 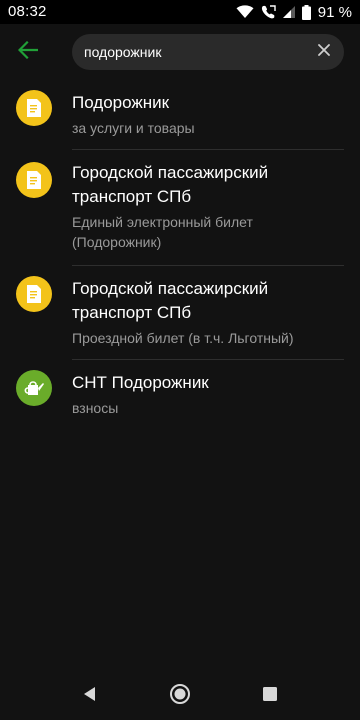 I want to click on nav-home-button, so click(x=180, y=696).